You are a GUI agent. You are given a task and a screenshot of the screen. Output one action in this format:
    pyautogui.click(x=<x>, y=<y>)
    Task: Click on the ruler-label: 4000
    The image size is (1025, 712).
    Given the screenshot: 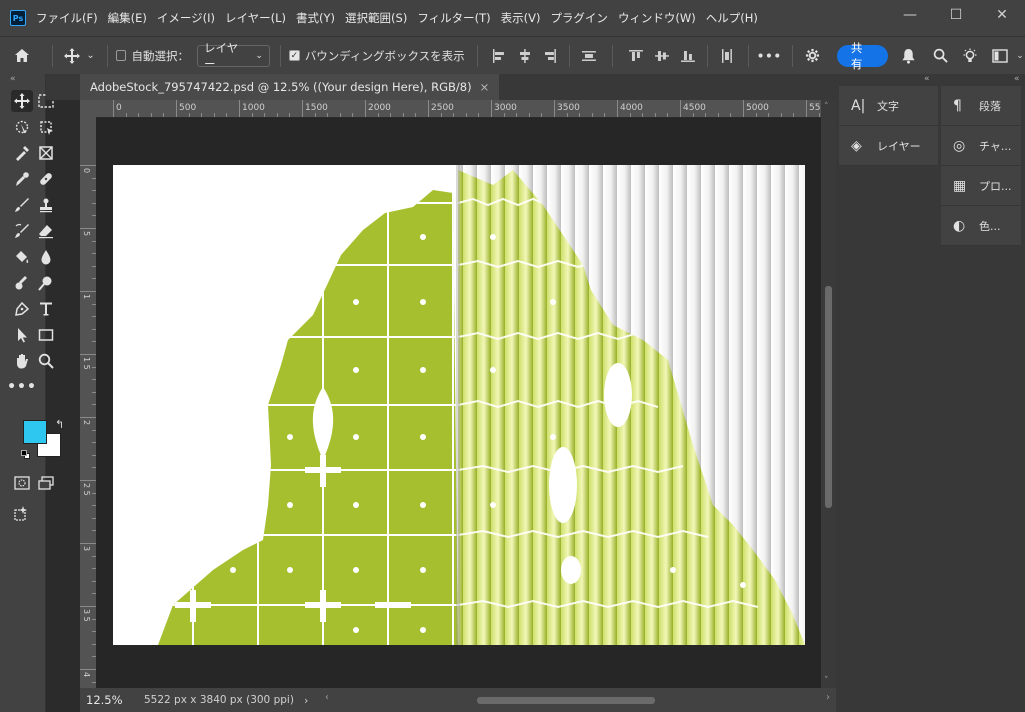 What is the action you would take?
    pyautogui.click(x=631, y=108)
    